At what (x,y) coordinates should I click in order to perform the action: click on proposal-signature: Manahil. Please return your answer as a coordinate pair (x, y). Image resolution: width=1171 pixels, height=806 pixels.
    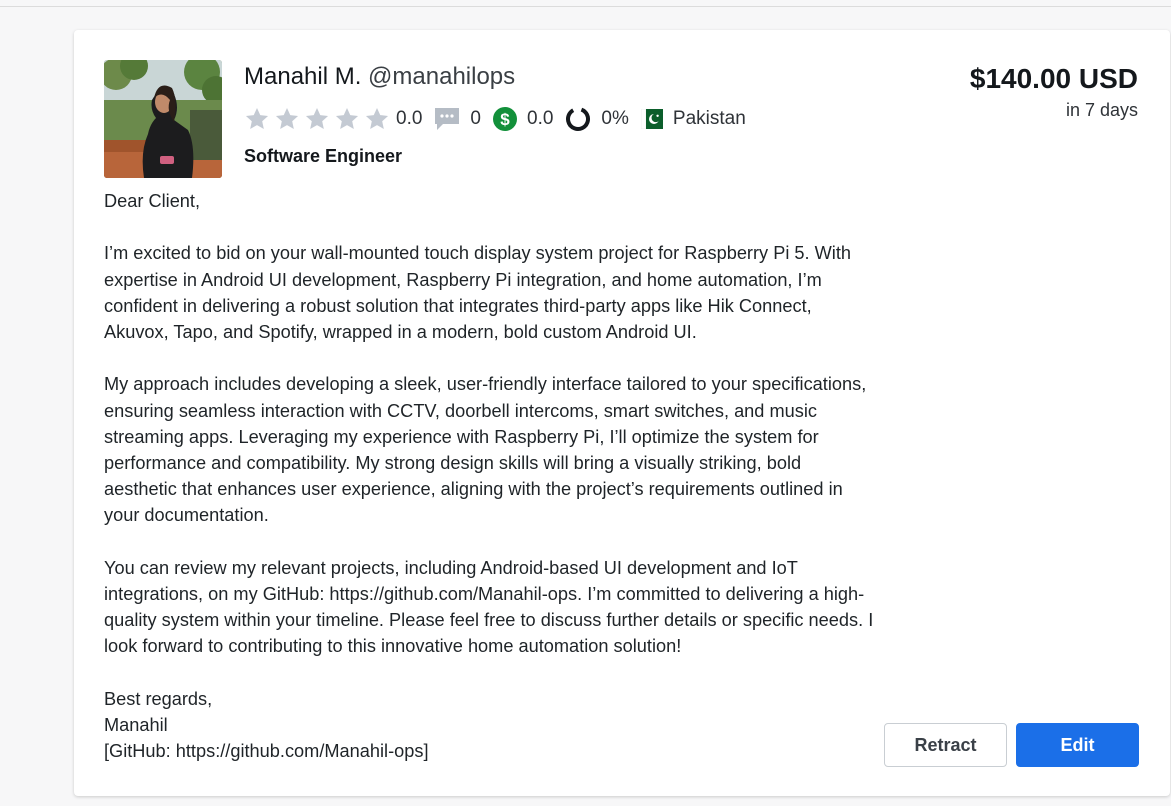
    Looking at the image, I should click on (136, 725).